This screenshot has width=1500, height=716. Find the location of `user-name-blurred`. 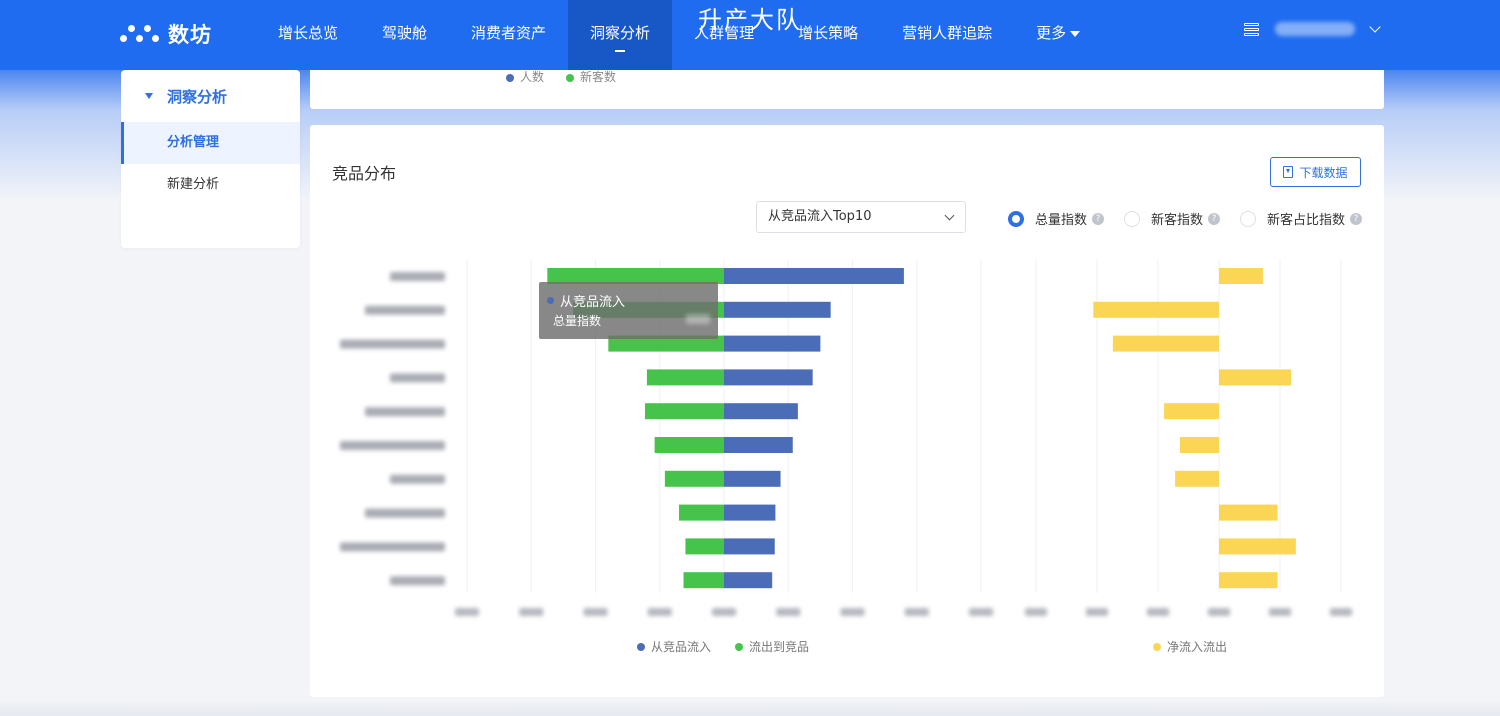

user-name-blurred is located at coordinates (1315, 29).